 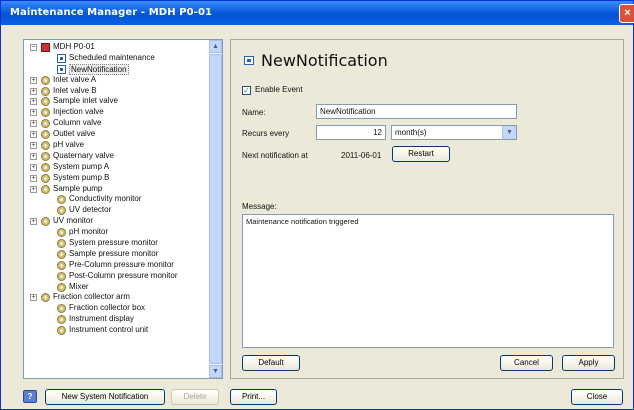 I want to click on delete-button: Delete, so click(x=195, y=397).